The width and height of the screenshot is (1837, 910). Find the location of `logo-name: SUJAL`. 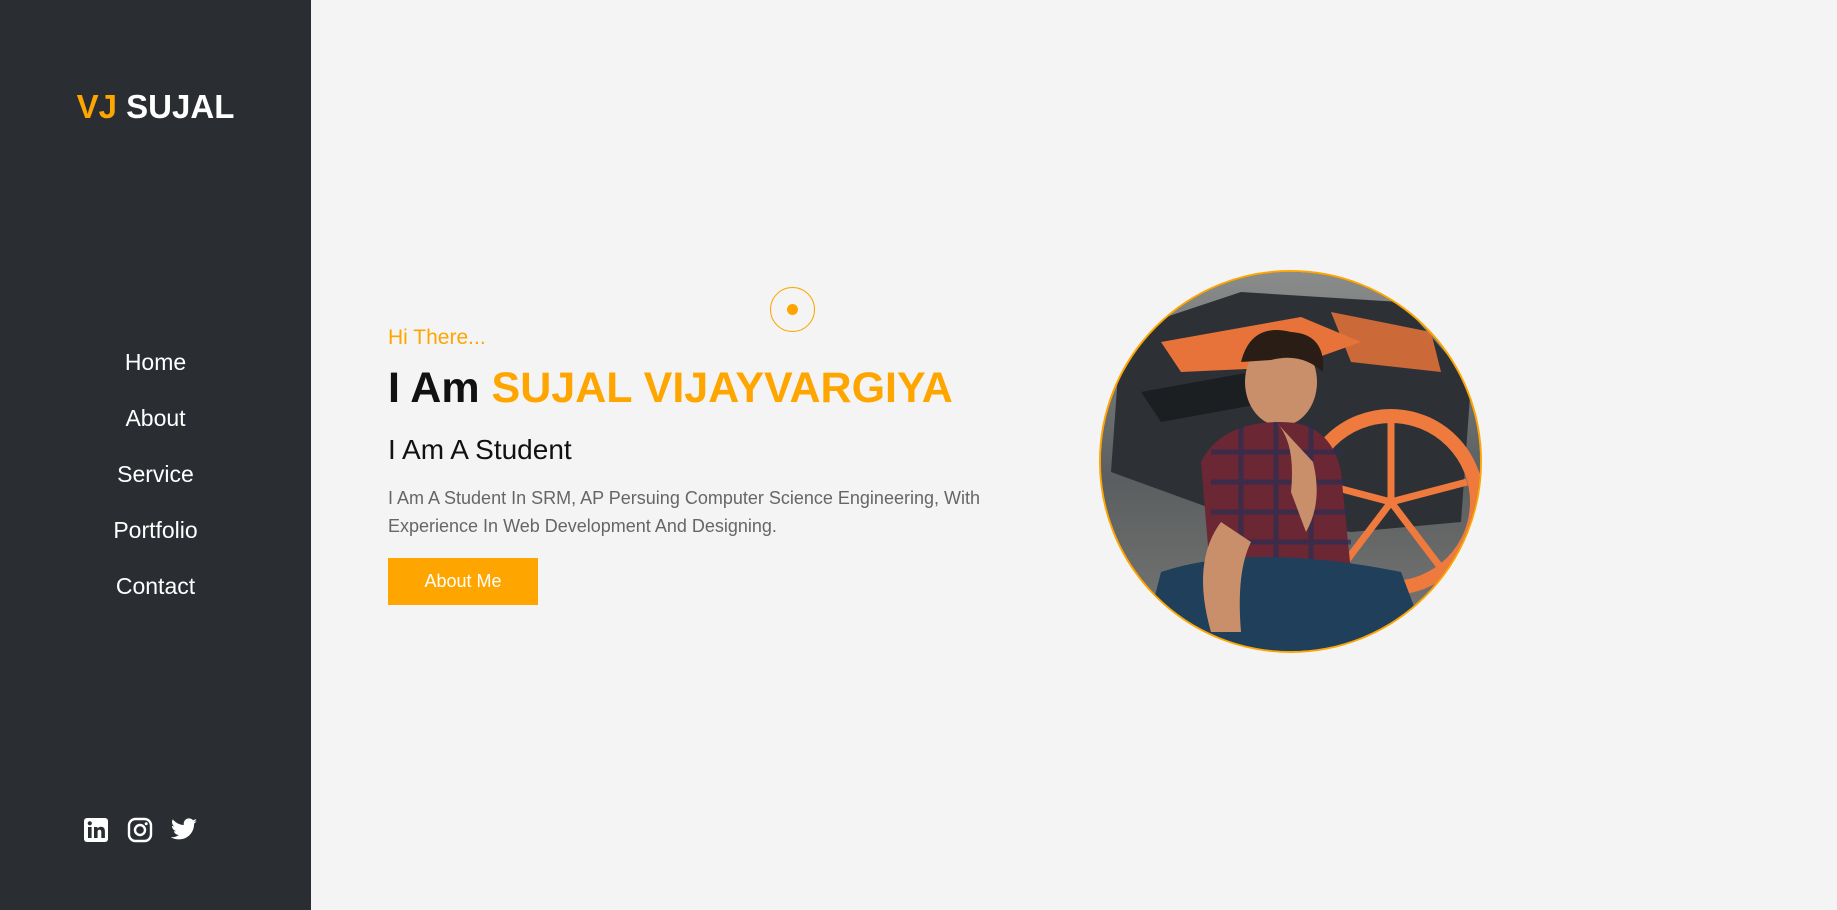

logo-name: SUJAL is located at coordinates (180, 106).